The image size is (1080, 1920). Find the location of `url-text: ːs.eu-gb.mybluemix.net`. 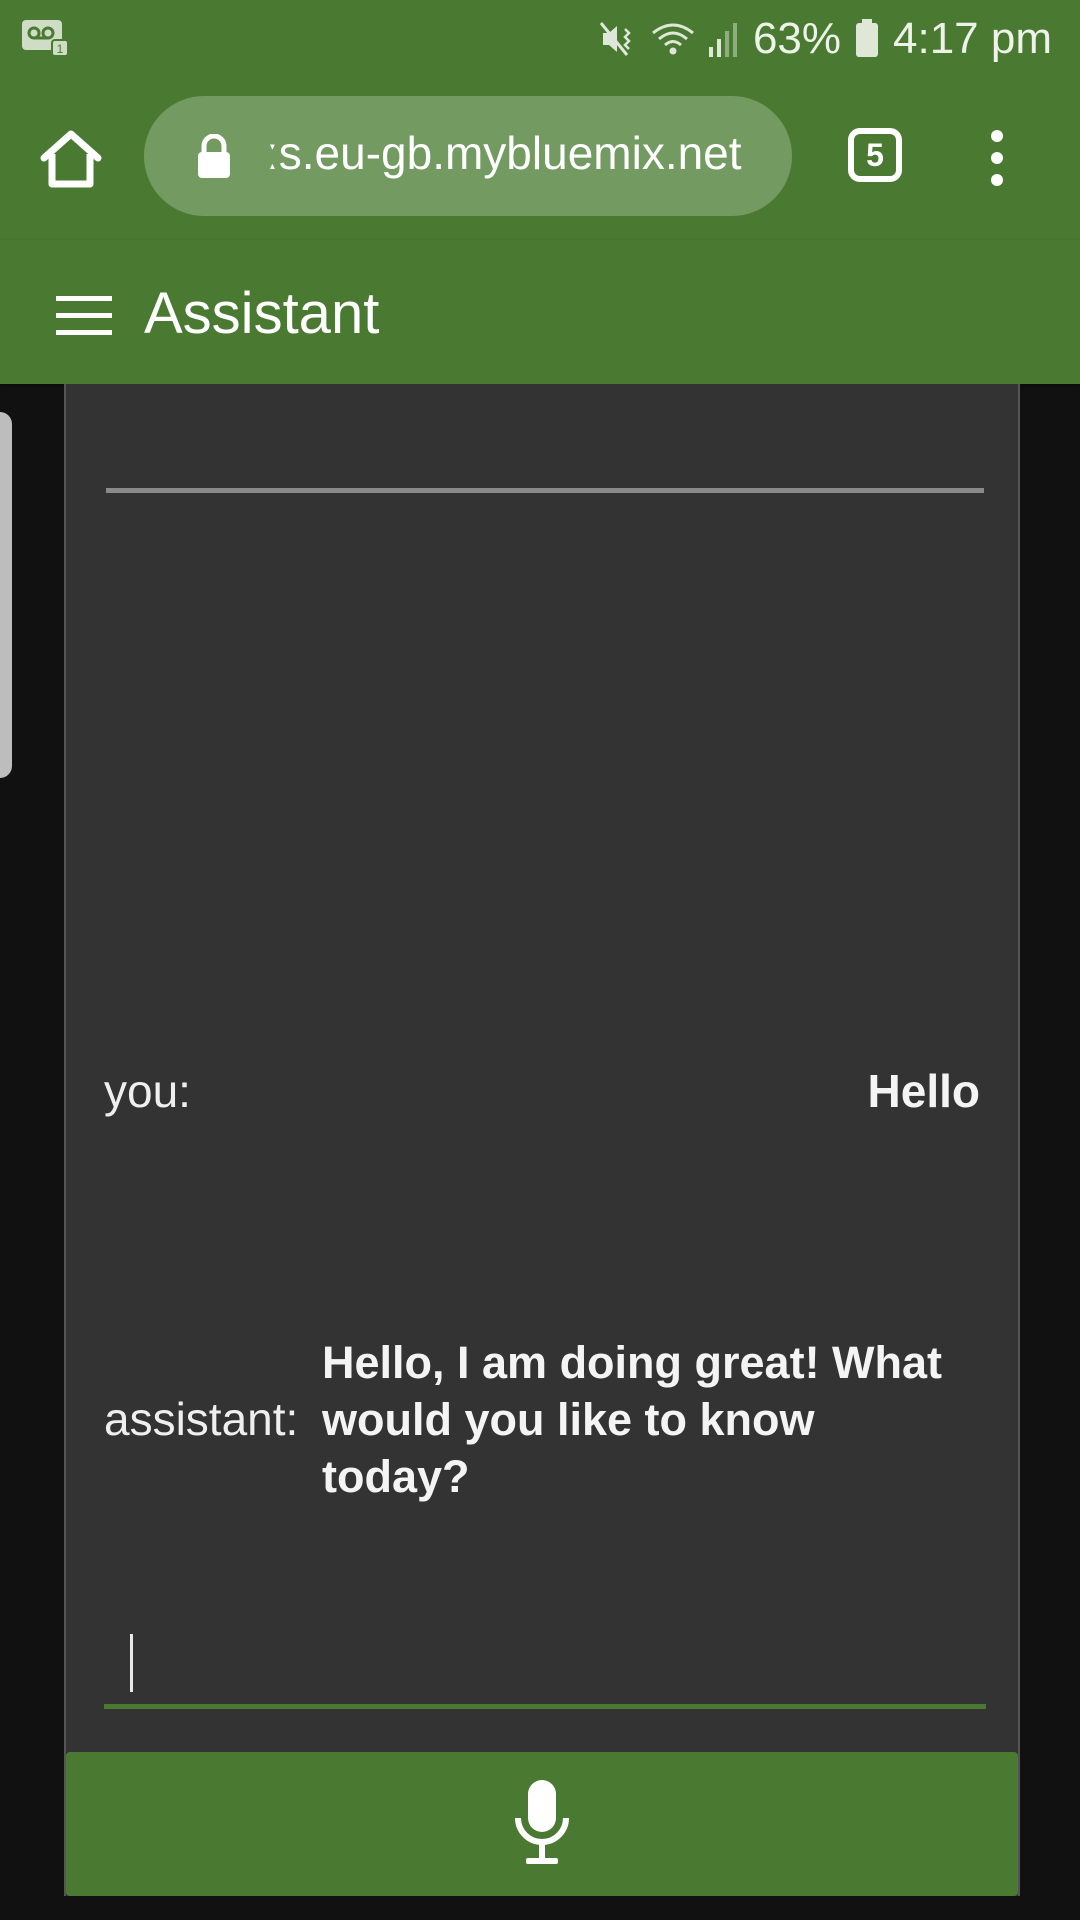

url-text: ːs.eu-gb.mybluemix.net is located at coordinates (504, 153).